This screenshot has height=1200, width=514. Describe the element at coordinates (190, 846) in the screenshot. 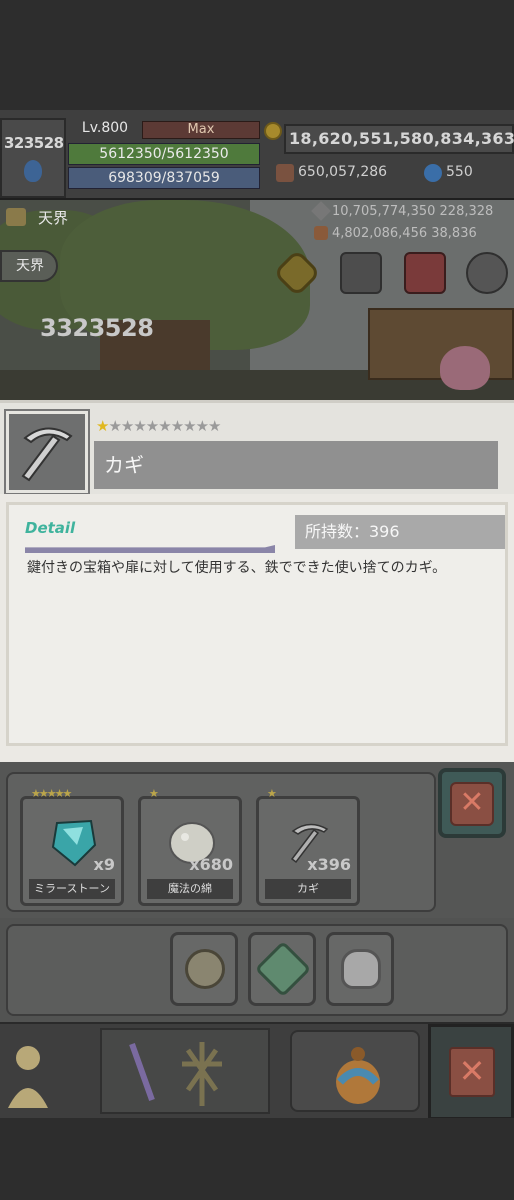

I see `inventory-item-magic-cotton: ★ x680 魔法の綿` at that location.